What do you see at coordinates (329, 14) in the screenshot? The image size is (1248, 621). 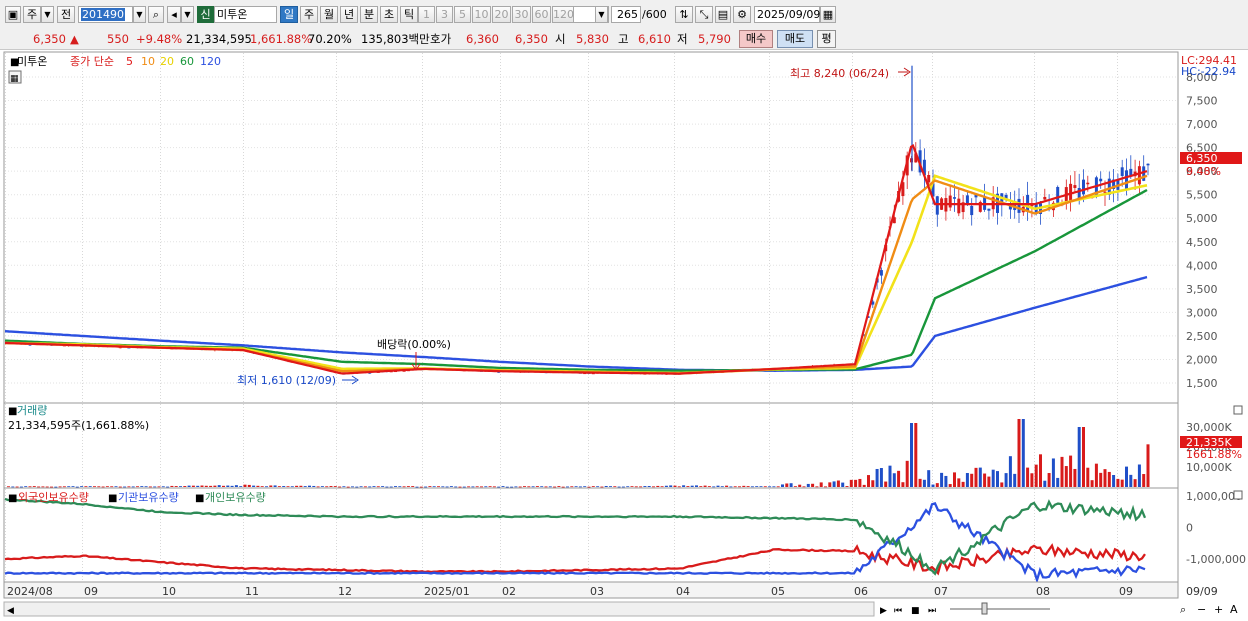 I see `period-tab-2: 월` at bounding box center [329, 14].